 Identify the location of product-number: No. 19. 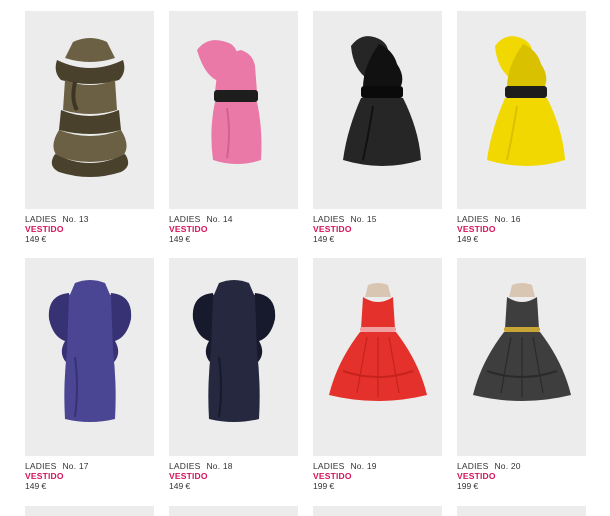
(363, 466).